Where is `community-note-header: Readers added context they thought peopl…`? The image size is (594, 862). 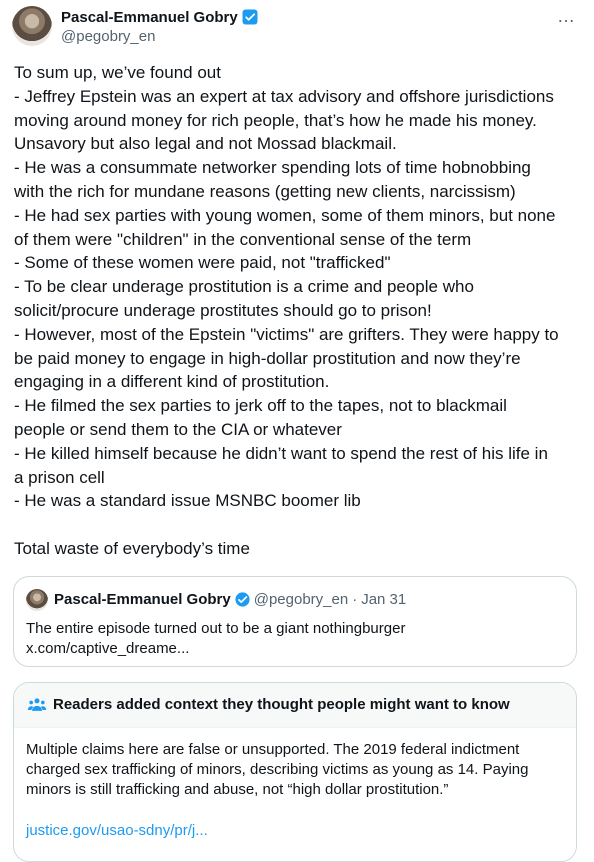
community-note-header: Readers added context they thought peopl… is located at coordinates (295, 705).